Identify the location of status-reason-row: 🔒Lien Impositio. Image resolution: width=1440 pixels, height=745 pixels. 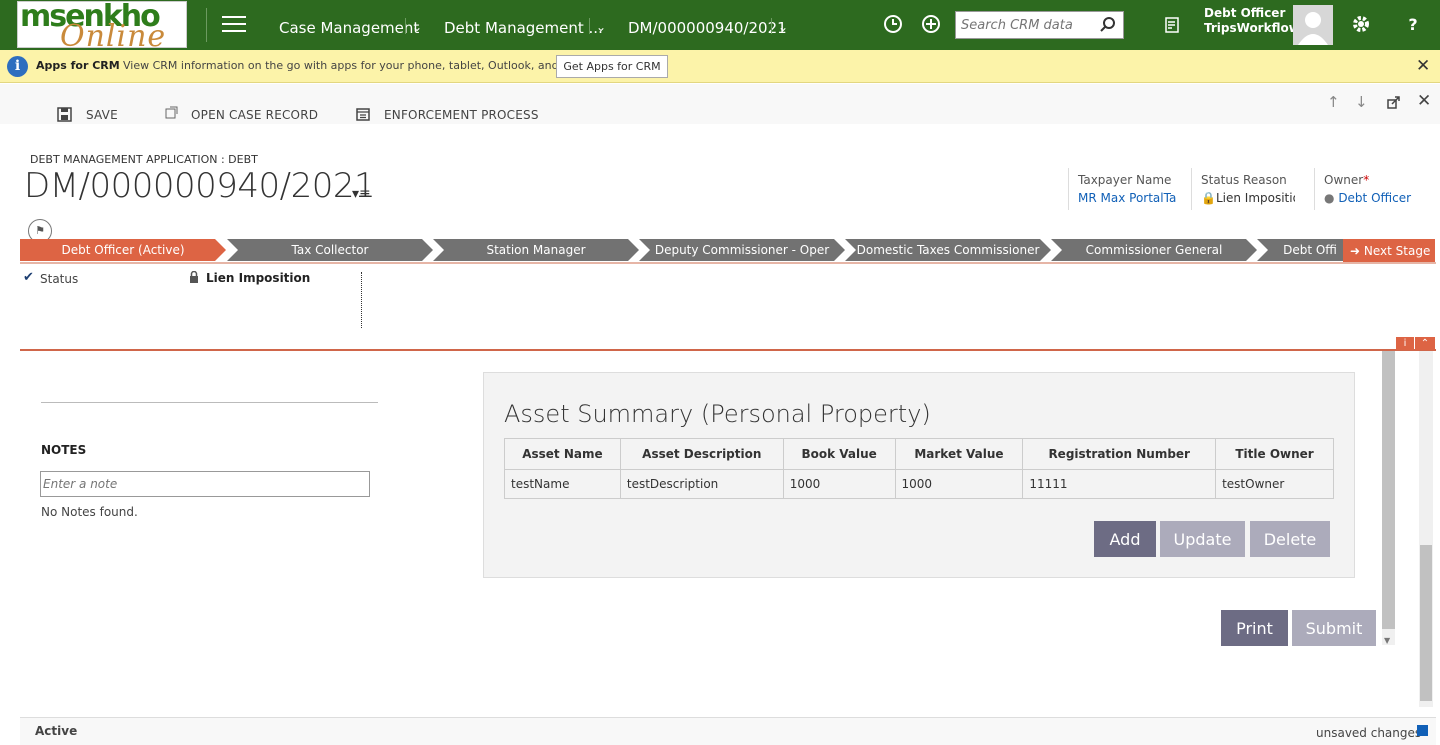
(1248, 198).